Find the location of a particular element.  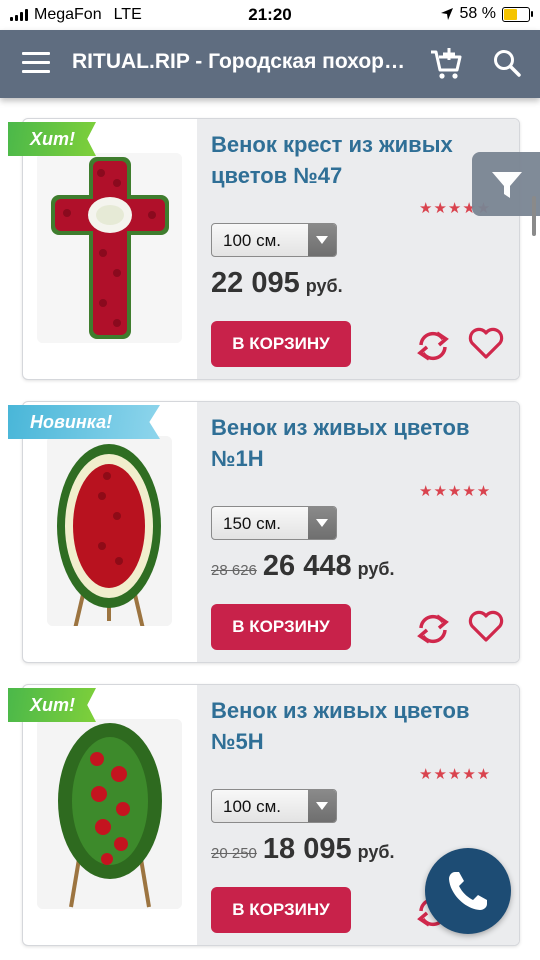

status-bar: MegaFon LTE 21:20 58 % is located at coordinates (270, 15).